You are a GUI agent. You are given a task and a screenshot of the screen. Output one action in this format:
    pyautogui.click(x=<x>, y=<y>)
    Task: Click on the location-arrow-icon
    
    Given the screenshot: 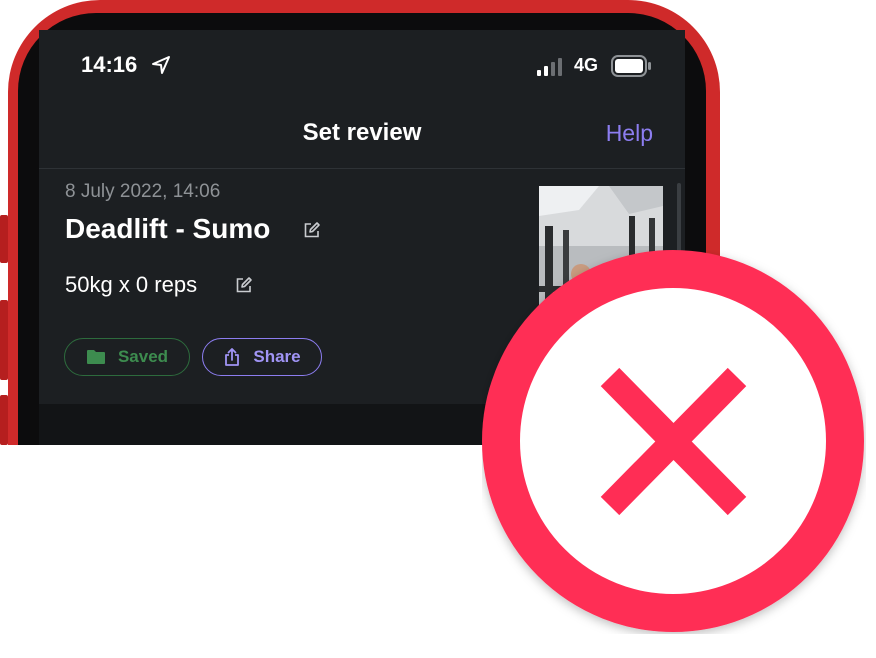 What is the action you would take?
    pyautogui.click(x=161, y=65)
    